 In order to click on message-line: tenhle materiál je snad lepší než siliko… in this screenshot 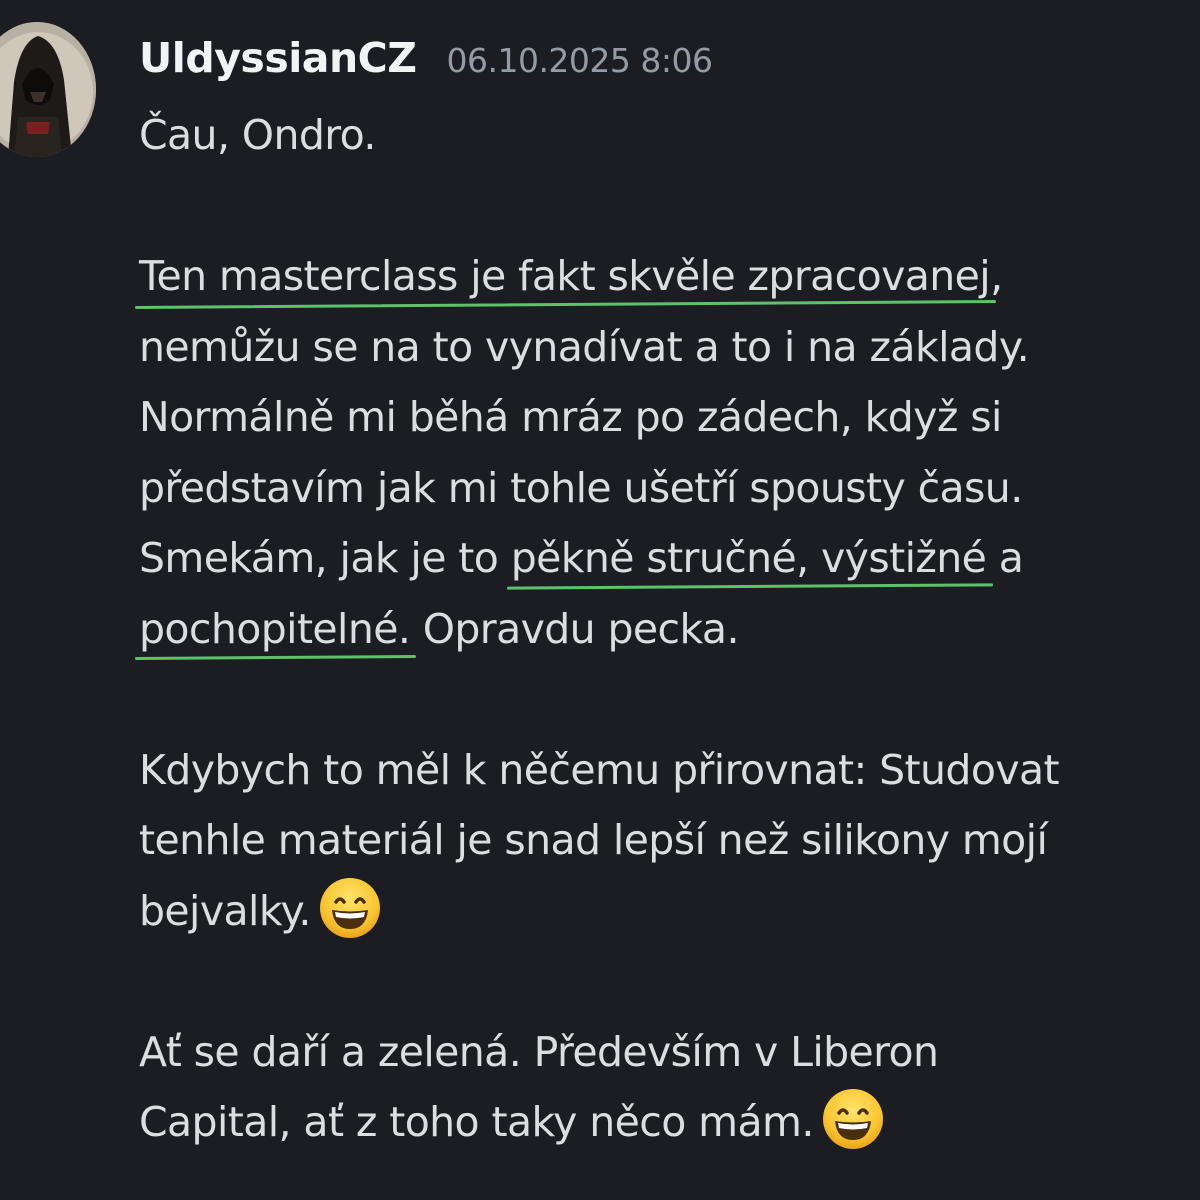, I will do `click(593, 840)`.